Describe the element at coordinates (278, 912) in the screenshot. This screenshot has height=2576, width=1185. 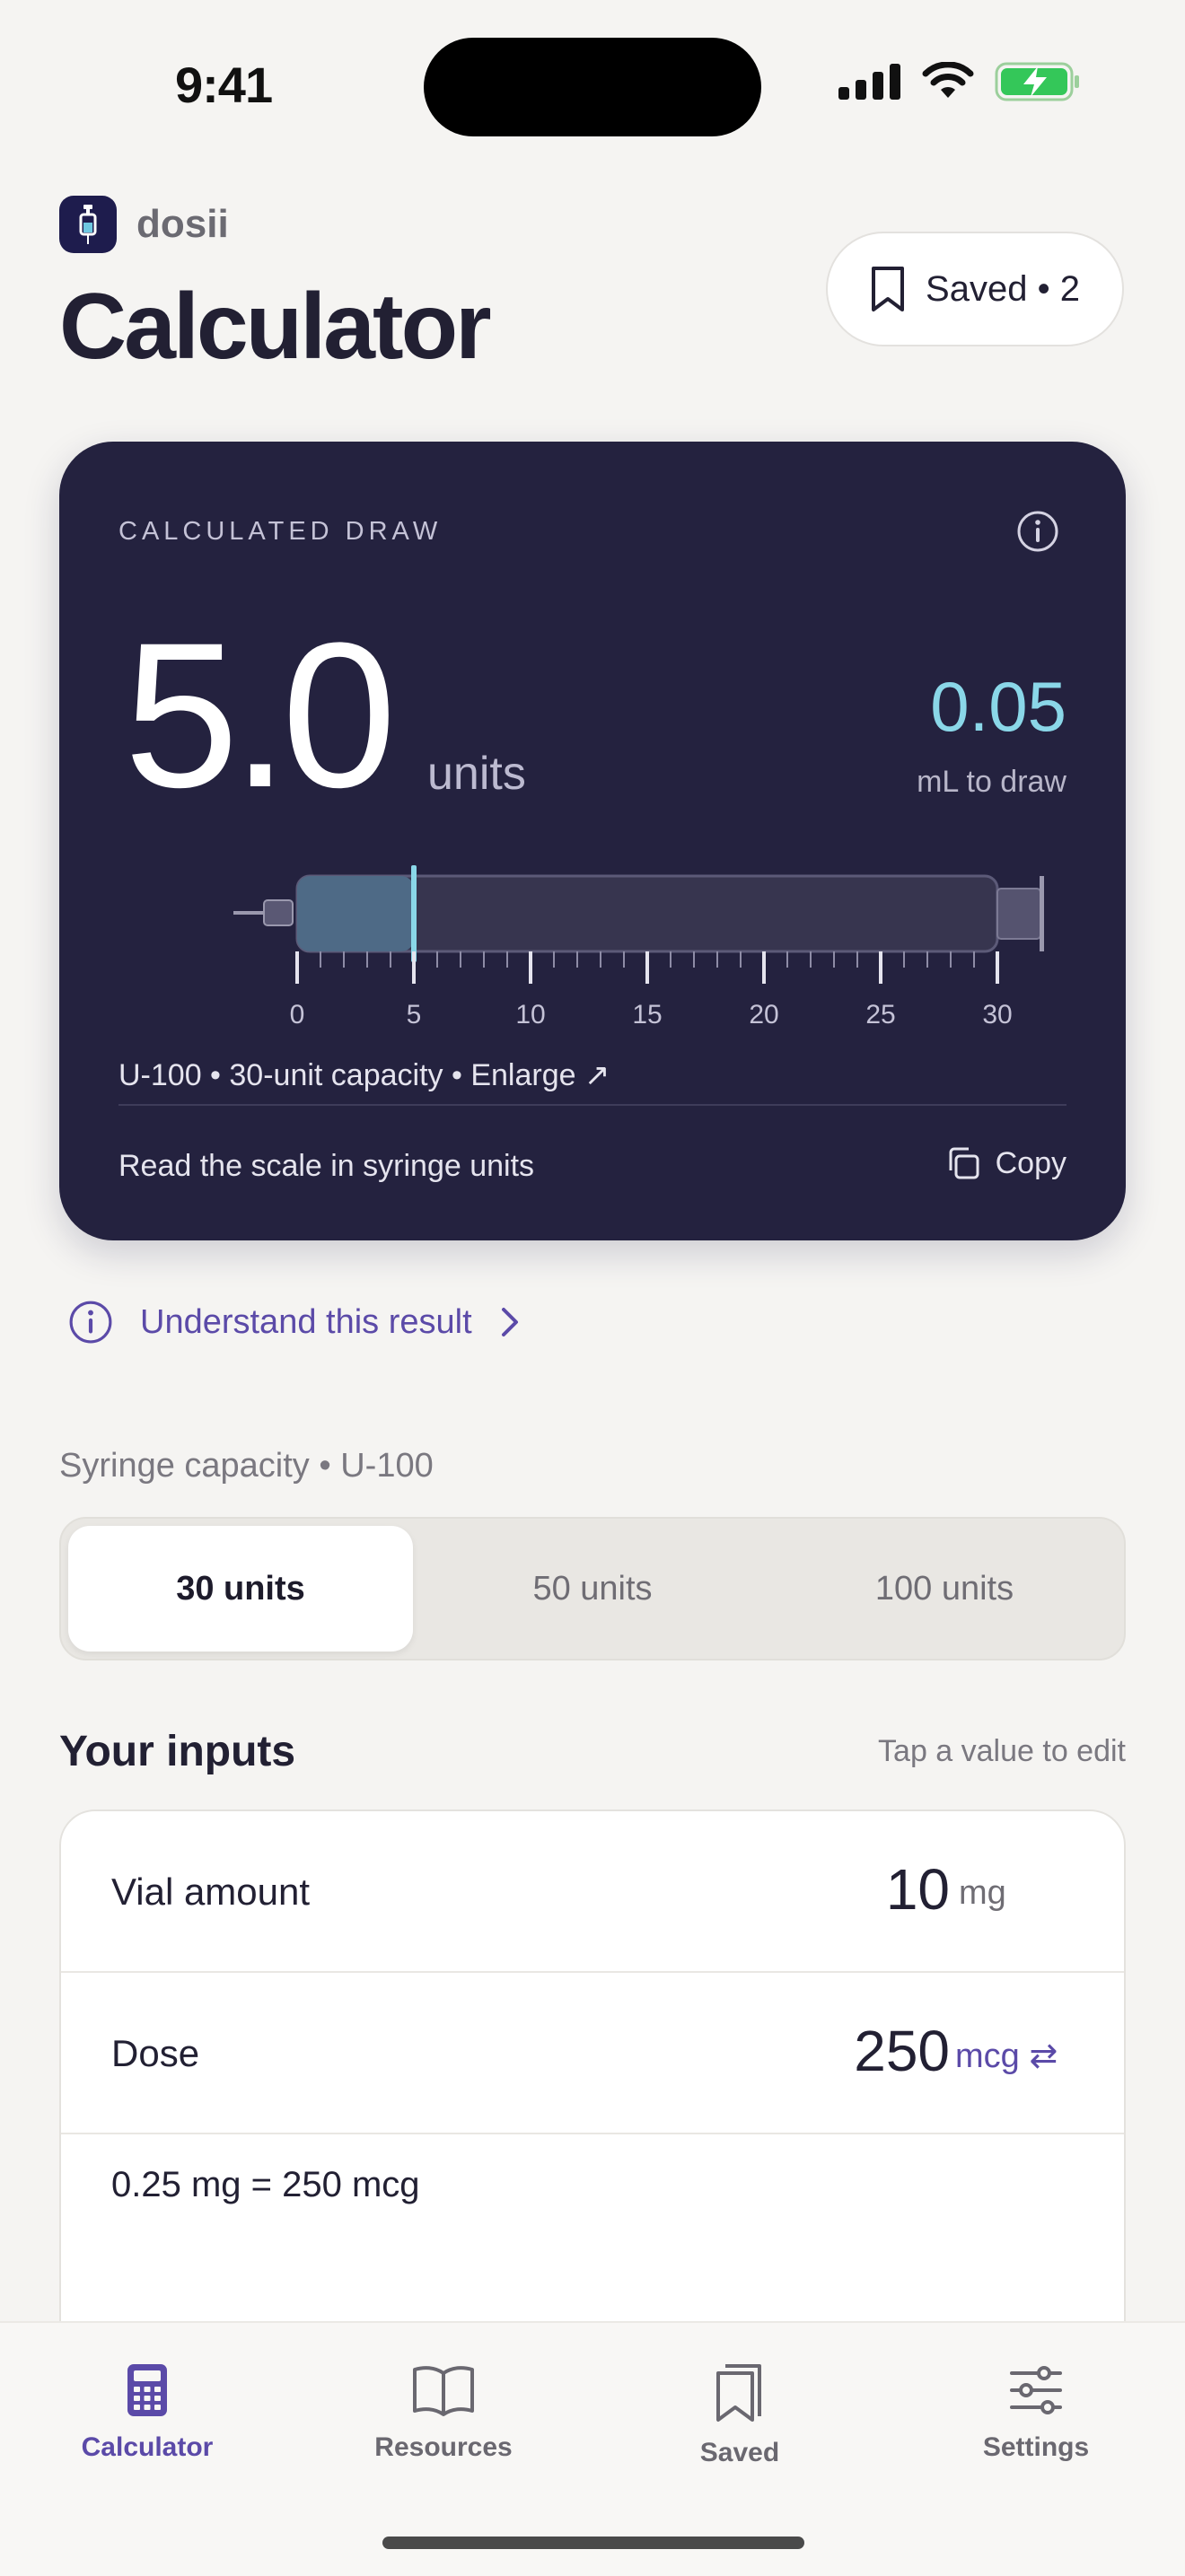
I see `syringe-hub` at that location.